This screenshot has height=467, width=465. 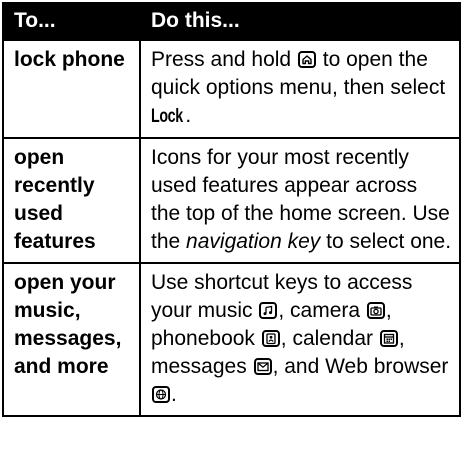 I want to click on web-browser-key-icon, so click(x=161, y=394).